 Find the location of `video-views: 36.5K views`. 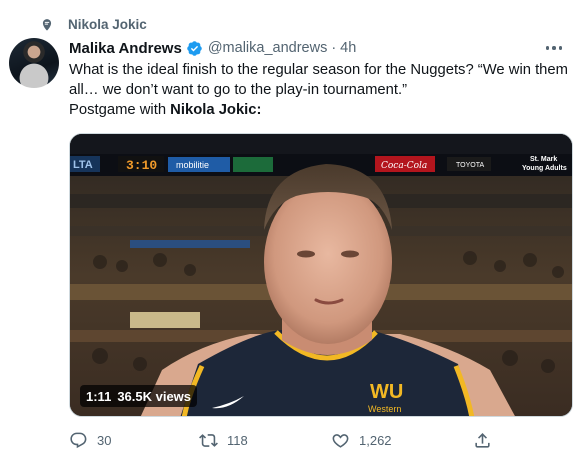

video-views: 36.5K views is located at coordinates (154, 396).